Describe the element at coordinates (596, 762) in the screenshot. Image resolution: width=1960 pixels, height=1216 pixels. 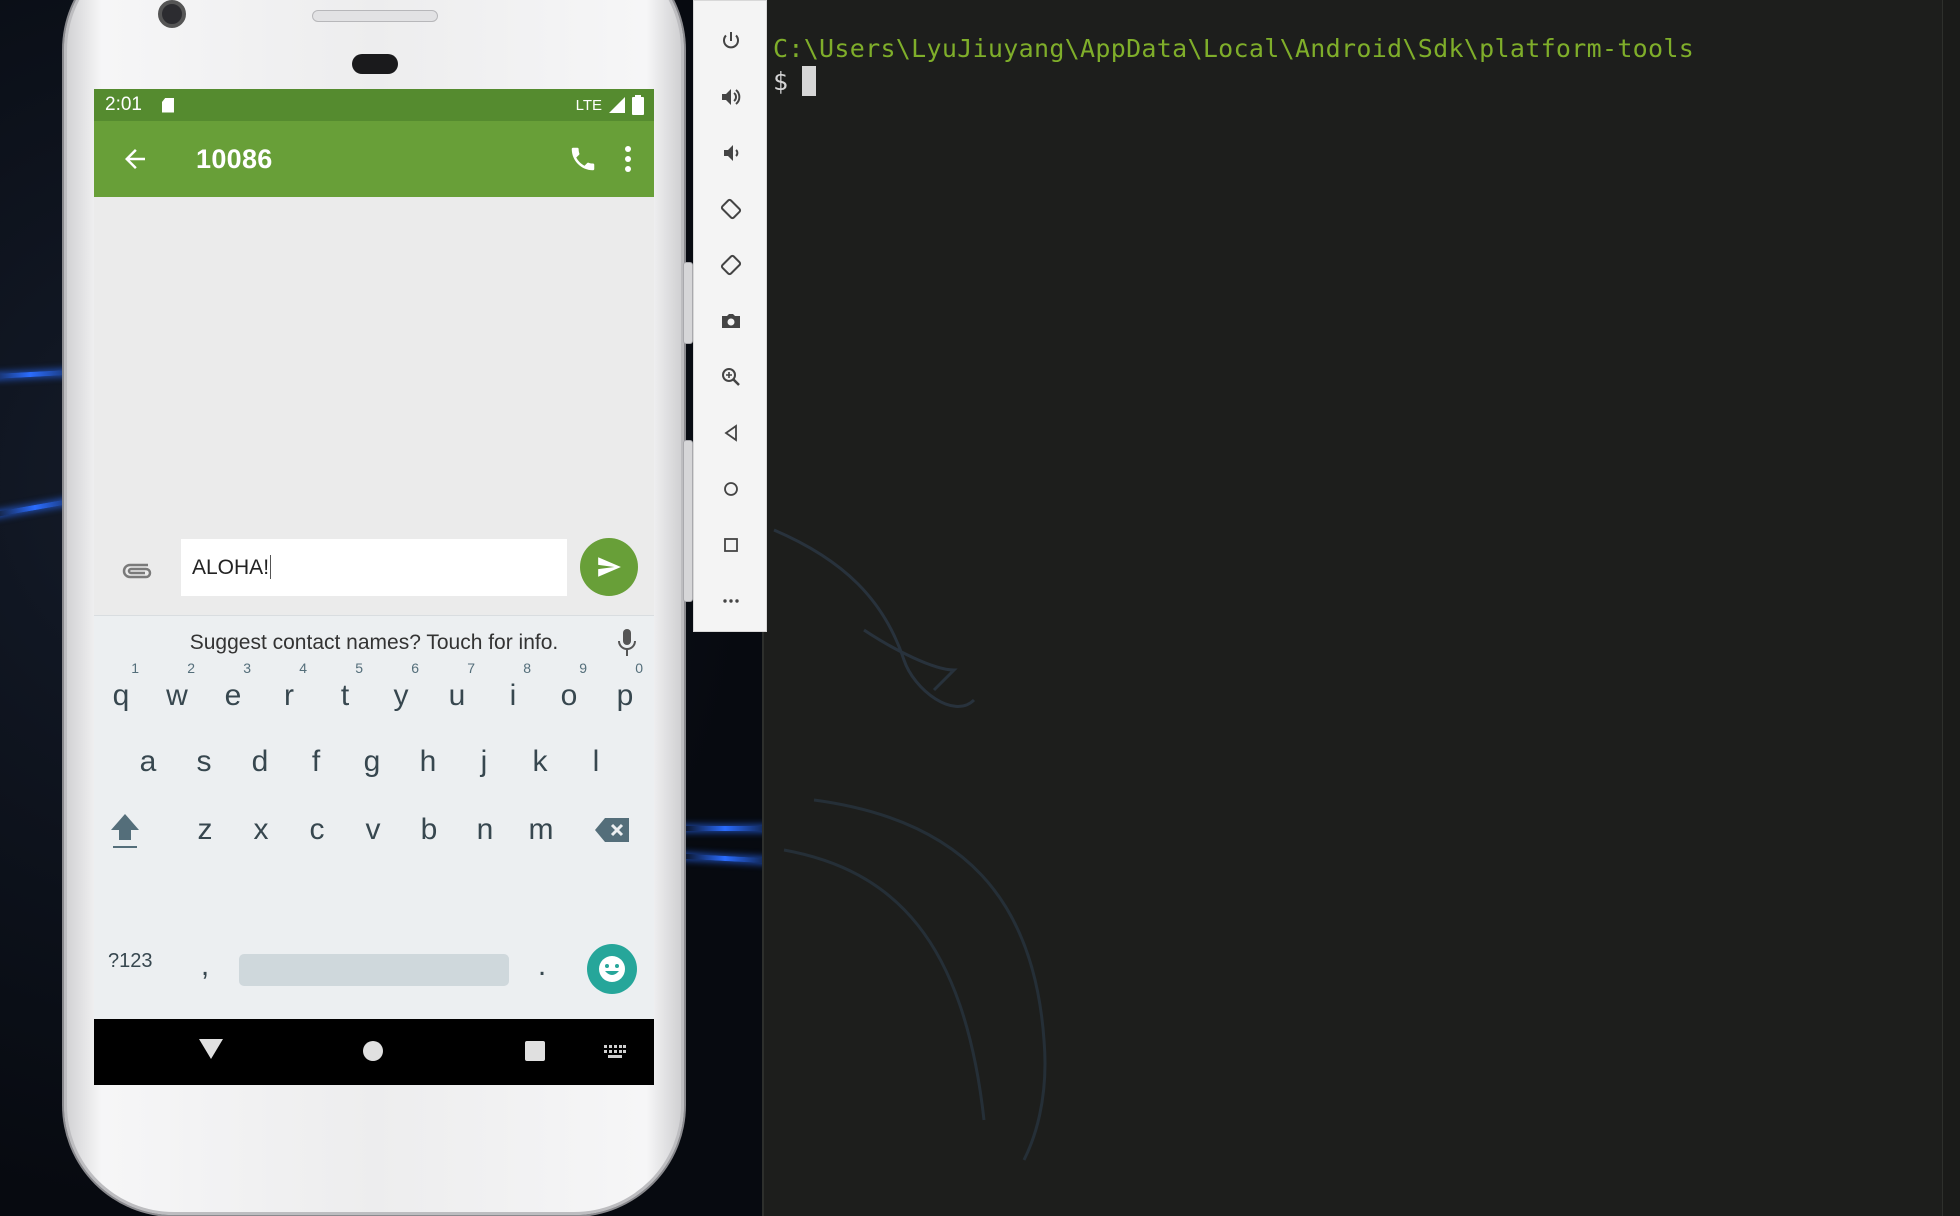
I see `key-l: l` at that location.